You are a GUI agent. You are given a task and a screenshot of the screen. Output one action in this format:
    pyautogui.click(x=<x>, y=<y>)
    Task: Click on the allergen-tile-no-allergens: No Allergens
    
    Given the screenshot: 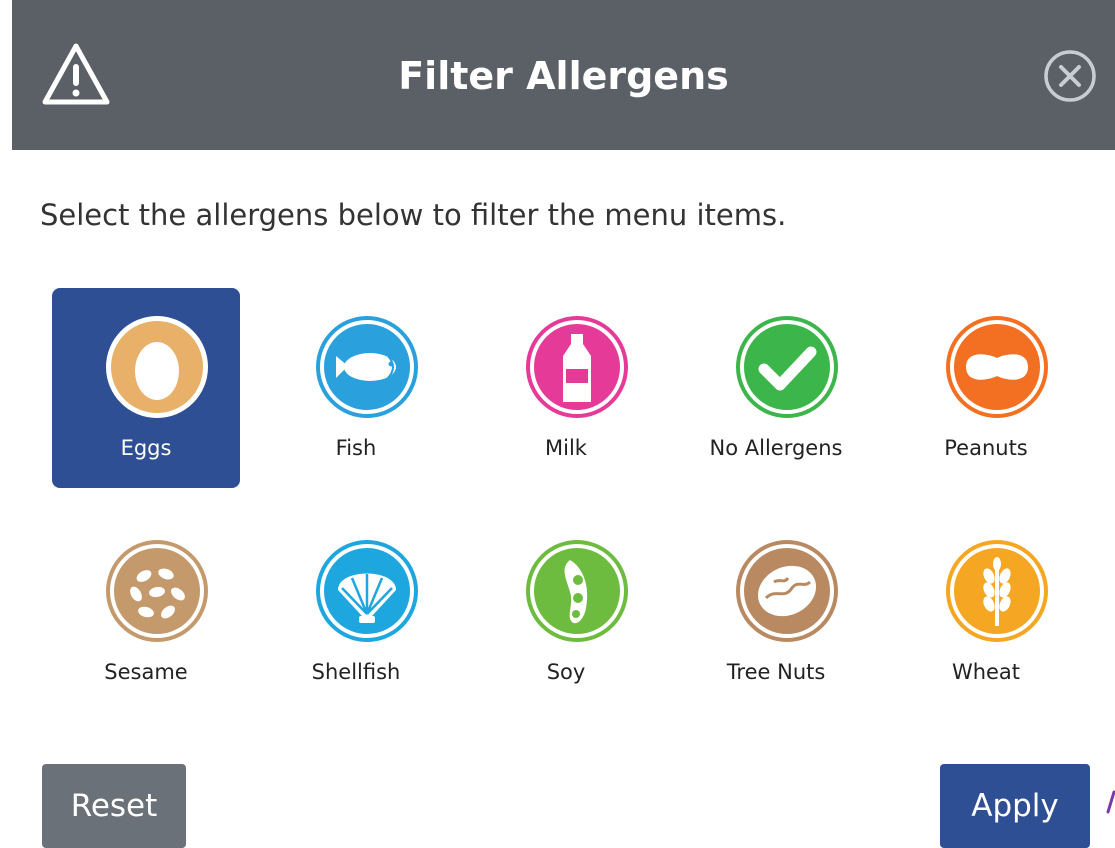 What is the action you would take?
    pyautogui.click(x=776, y=388)
    